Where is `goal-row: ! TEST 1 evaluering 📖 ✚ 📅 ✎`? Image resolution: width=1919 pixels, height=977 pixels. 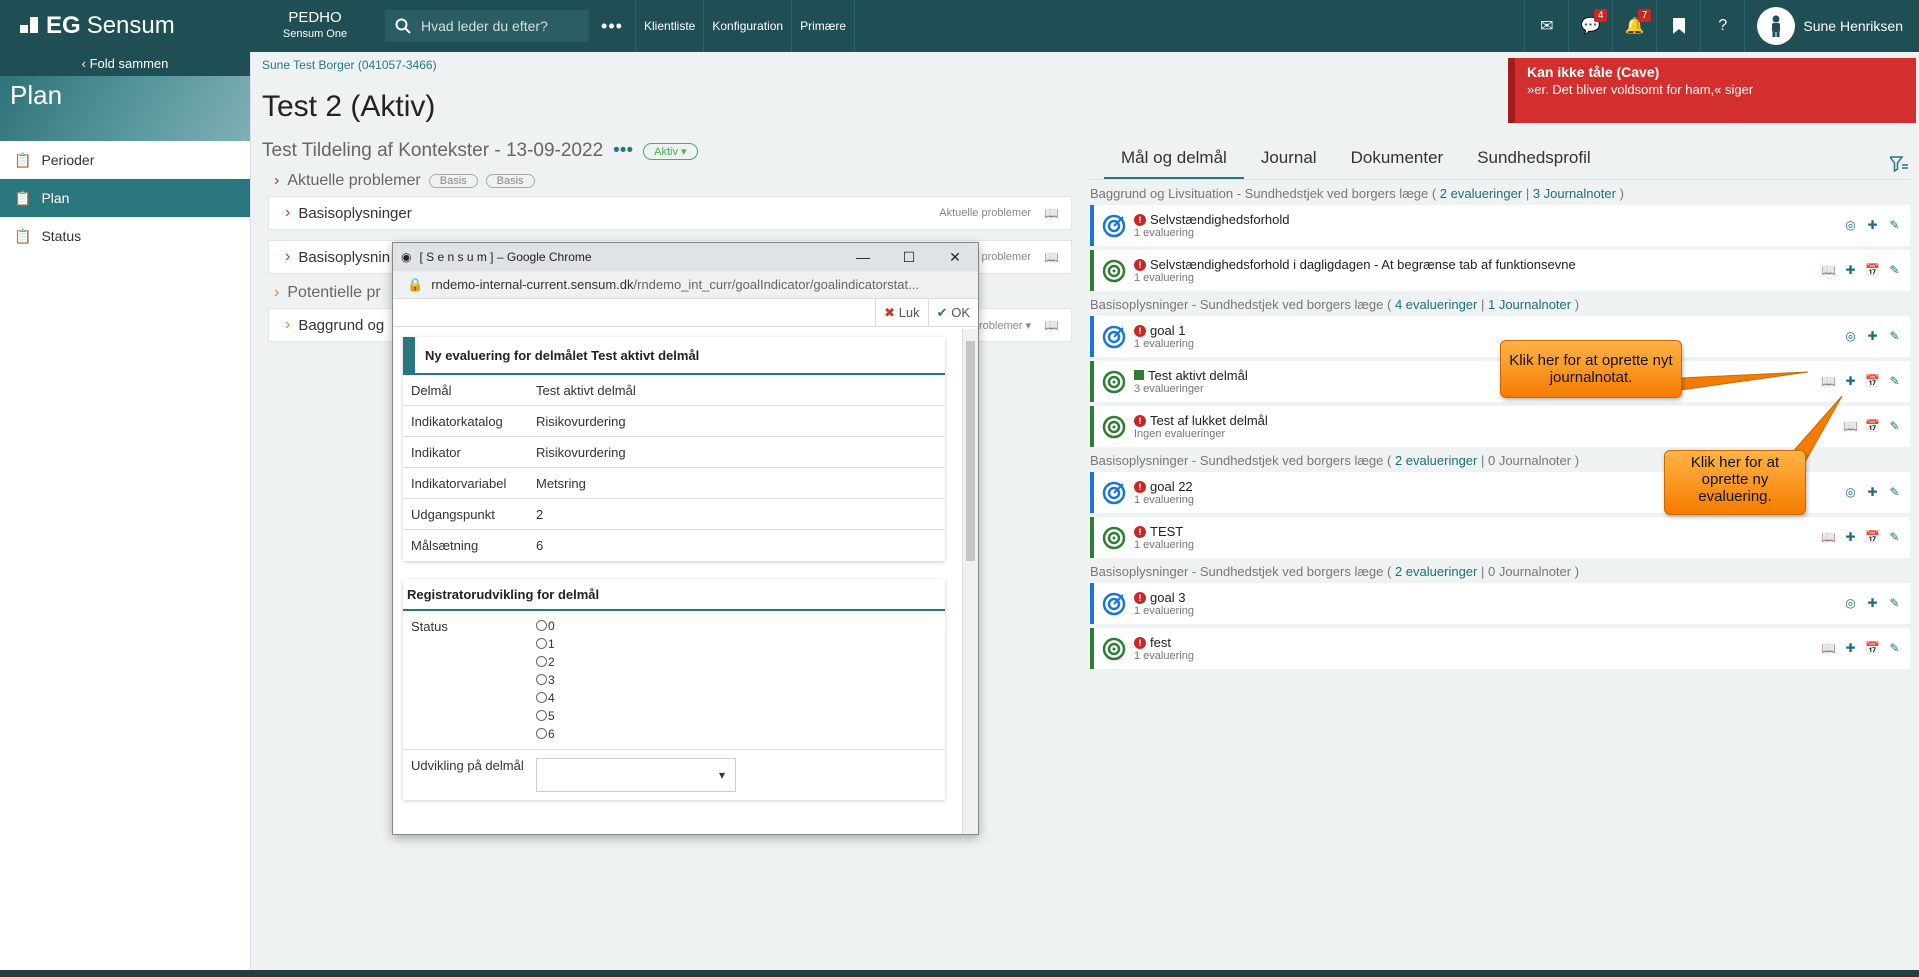
goal-row: ! TEST 1 evaluering 📖 ✚ 📅 ✎ is located at coordinates (1500, 537).